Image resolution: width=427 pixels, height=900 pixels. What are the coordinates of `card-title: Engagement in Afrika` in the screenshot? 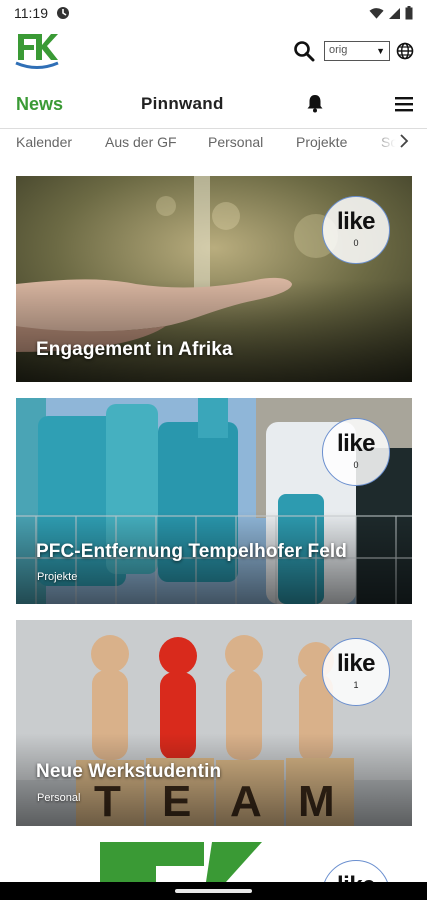 It's located at (134, 349).